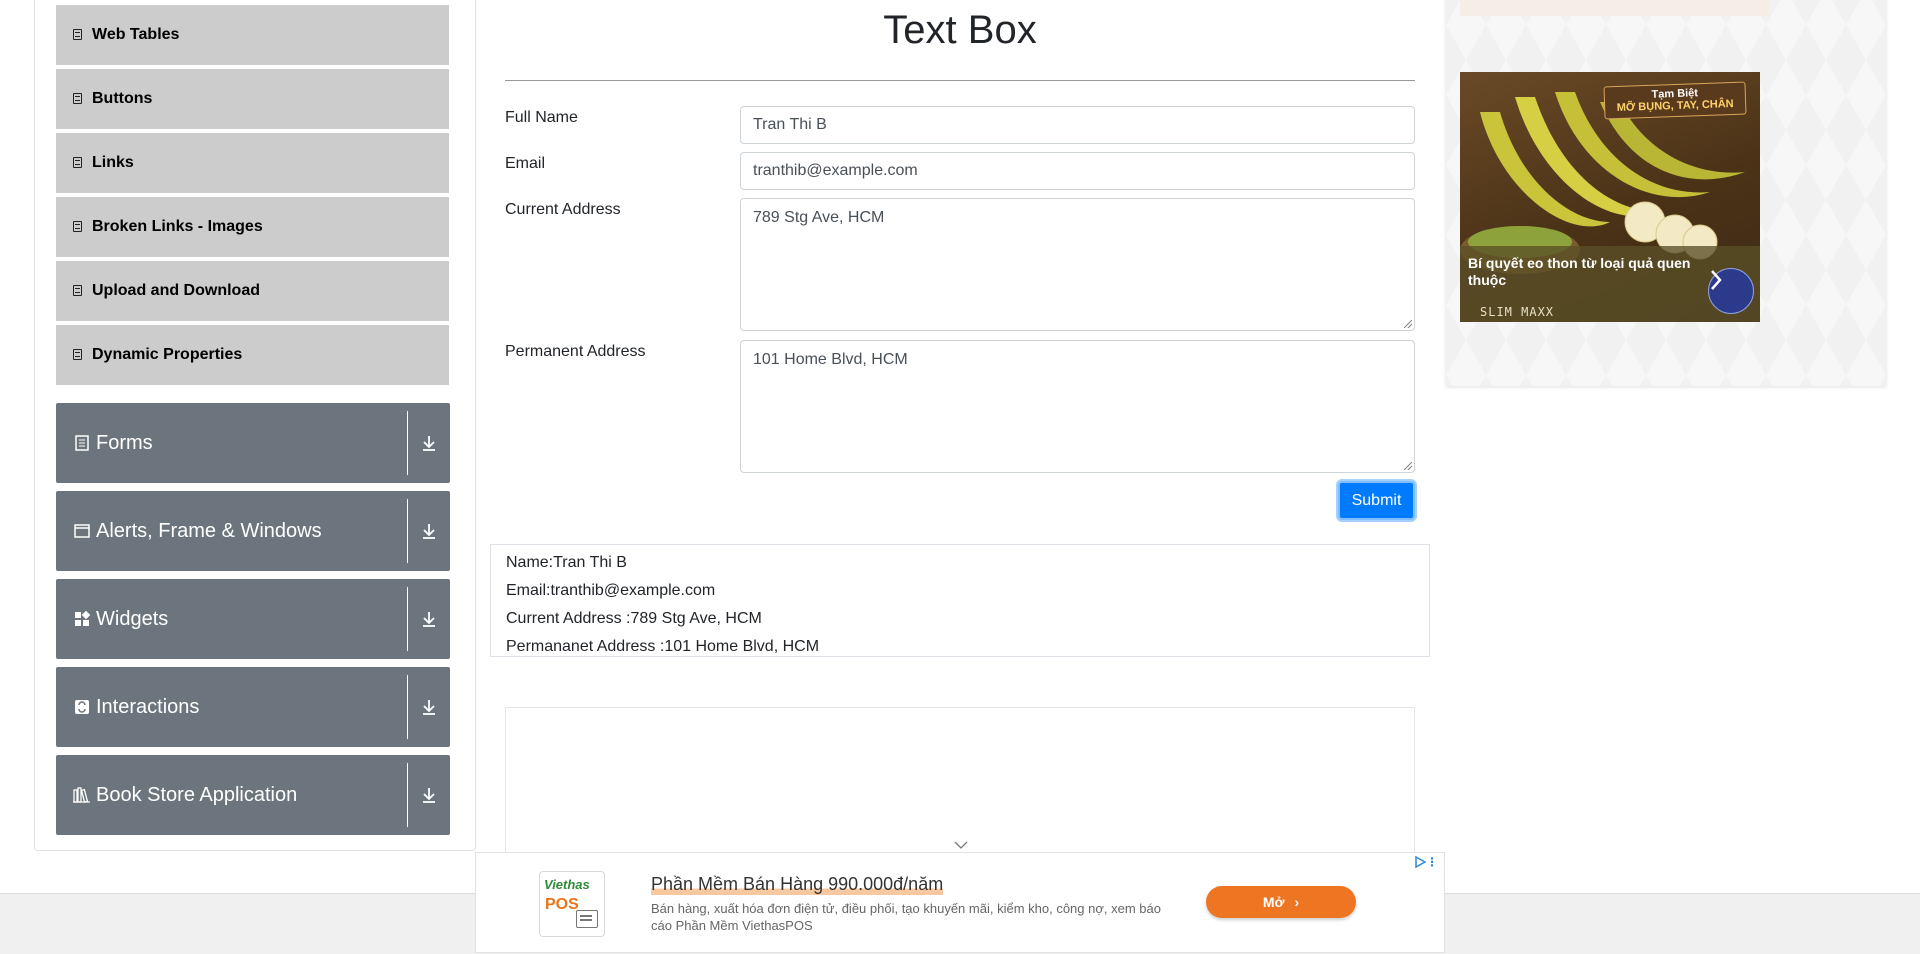 This screenshot has height=954, width=1920. I want to click on sidebar-item-buttons: Buttons, so click(252, 99).